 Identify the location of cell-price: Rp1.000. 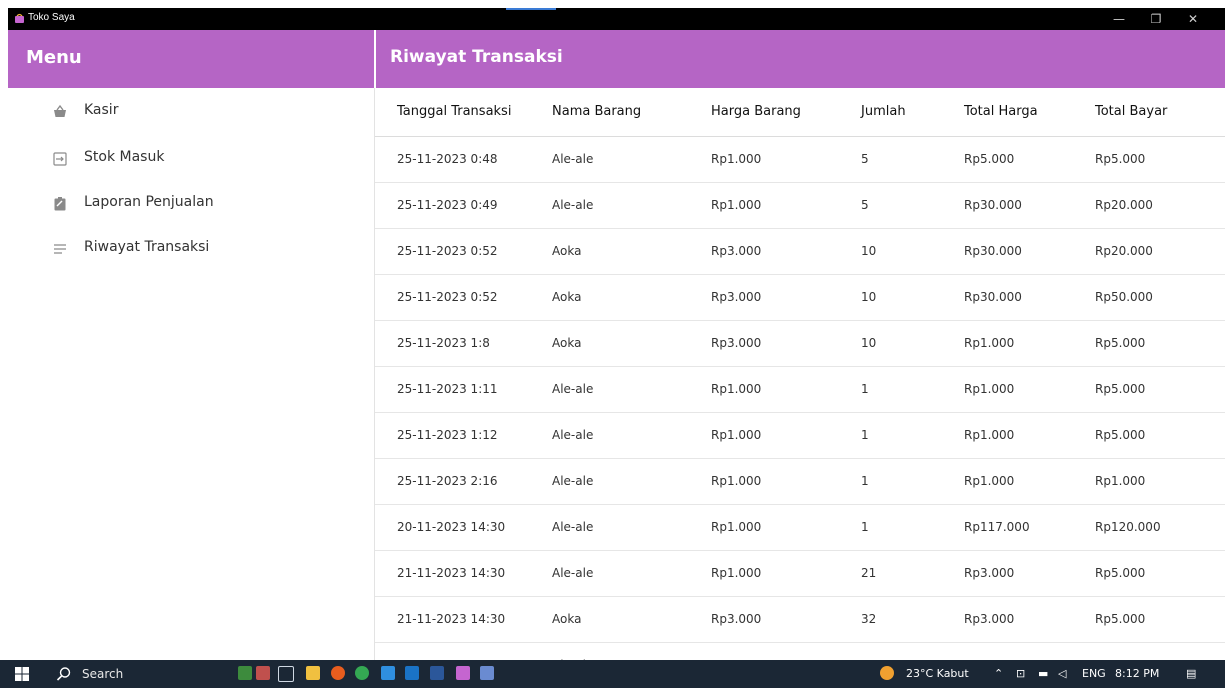
(736, 481).